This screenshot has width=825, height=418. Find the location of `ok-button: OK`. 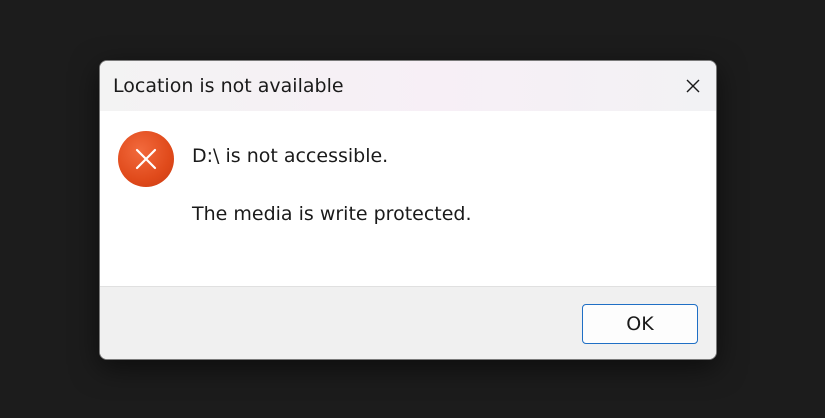

ok-button: OK is located at coordinates (640, 324).